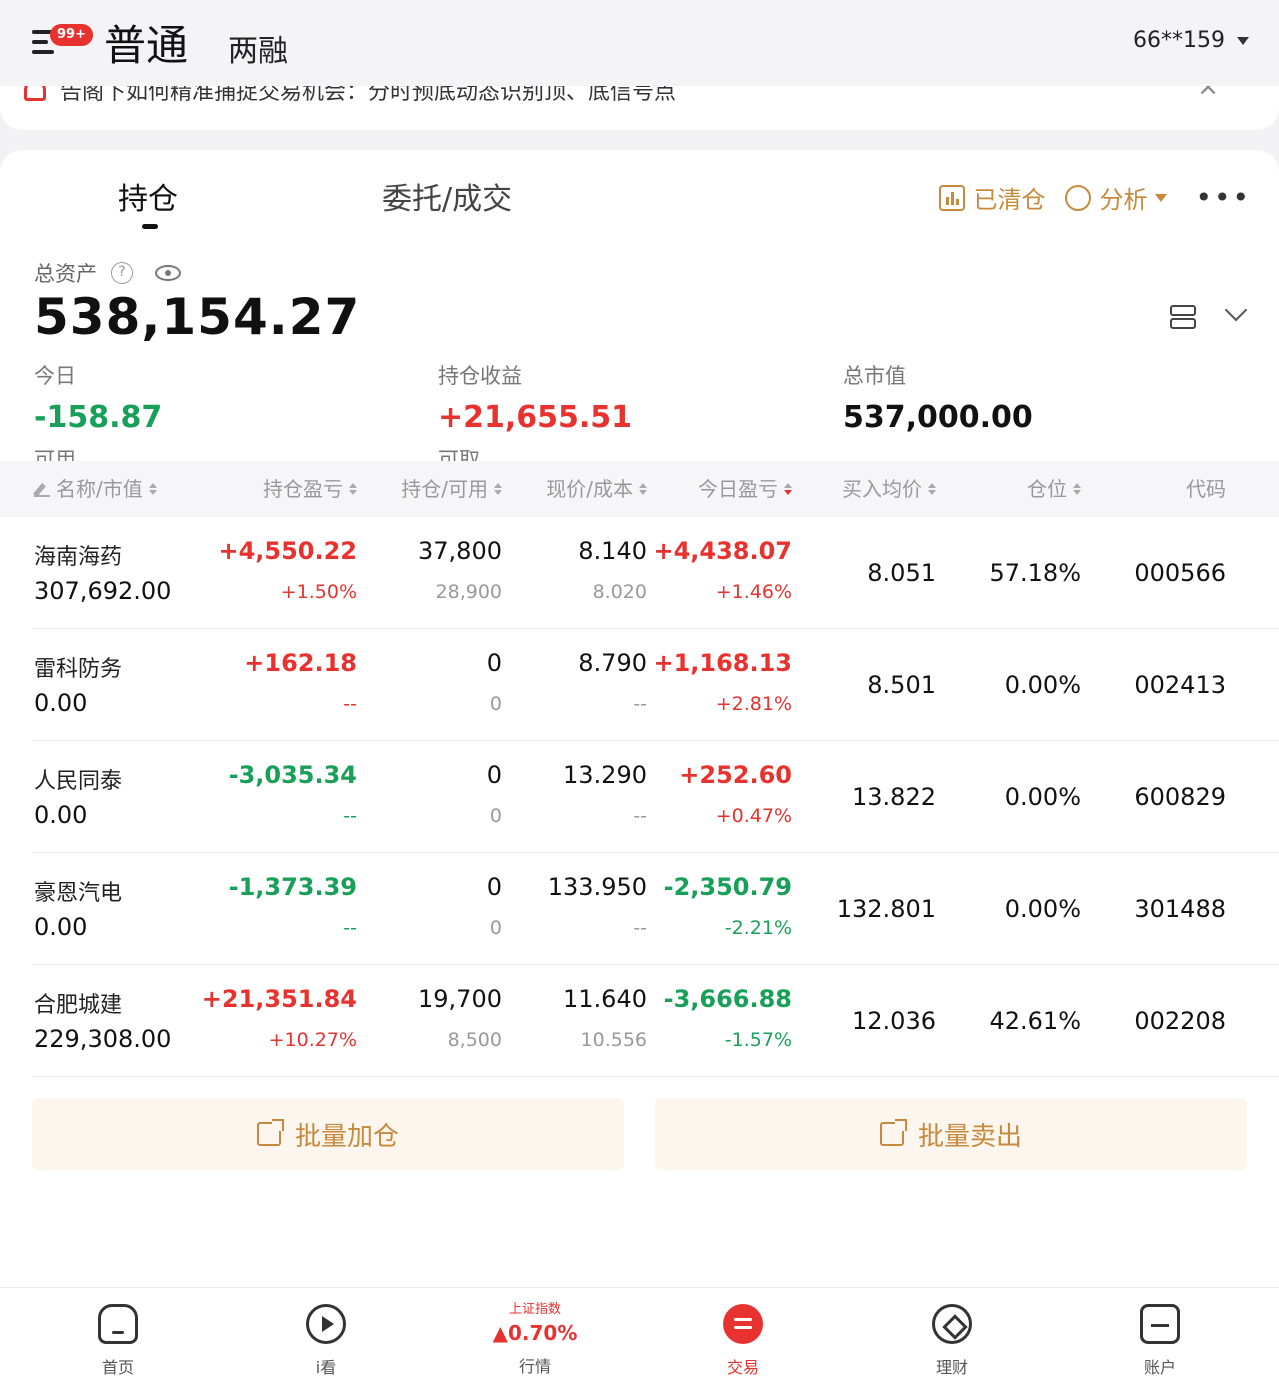 This screenshot has height=1391, width=1279. Describe the element at coordinates (1179, 40) in the screenshot. I see `account-id: 66**159` at that location.